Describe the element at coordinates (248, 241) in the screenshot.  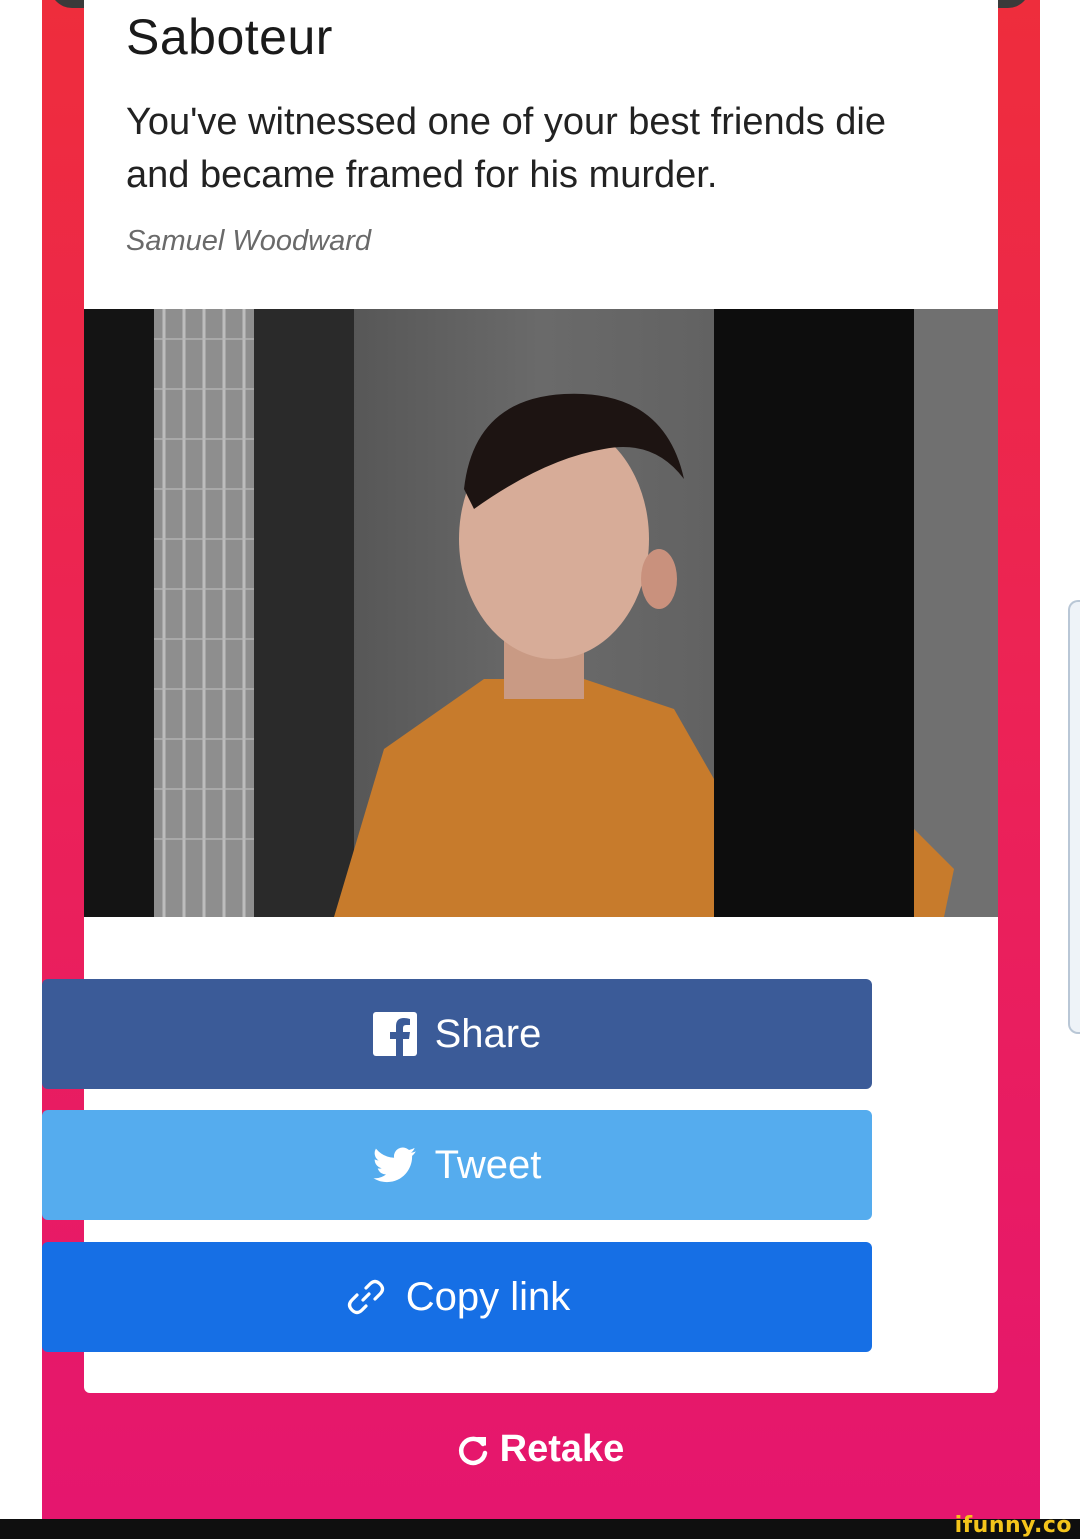
I see `result-author: Samuel Woodward` at that location.